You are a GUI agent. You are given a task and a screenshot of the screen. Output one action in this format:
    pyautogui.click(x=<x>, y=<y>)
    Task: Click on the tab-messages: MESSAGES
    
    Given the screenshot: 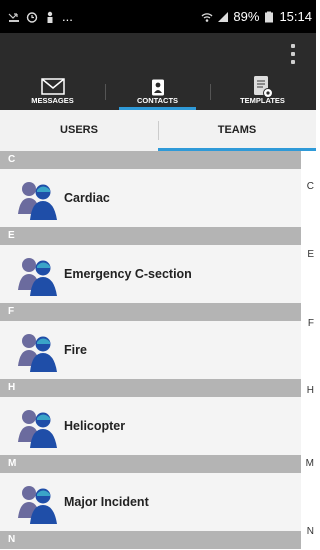 What is the action you would take?
    pyautogui.click(x=52, y=92)
    